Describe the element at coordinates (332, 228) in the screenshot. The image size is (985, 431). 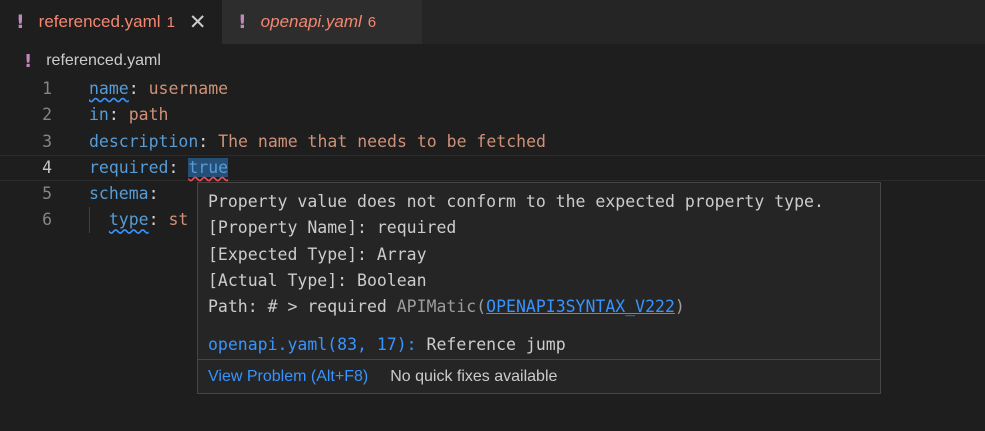
I see `hover-property-name: [Property Name]: required` at that location.